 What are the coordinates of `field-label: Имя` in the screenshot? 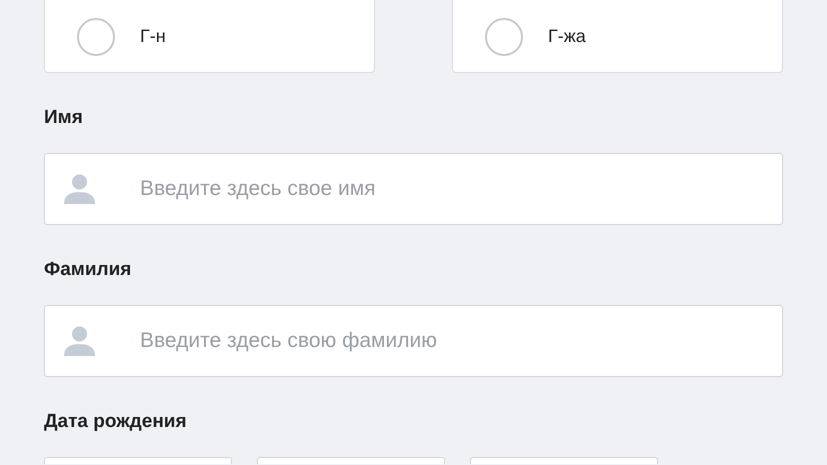 It's located at (63, 118).